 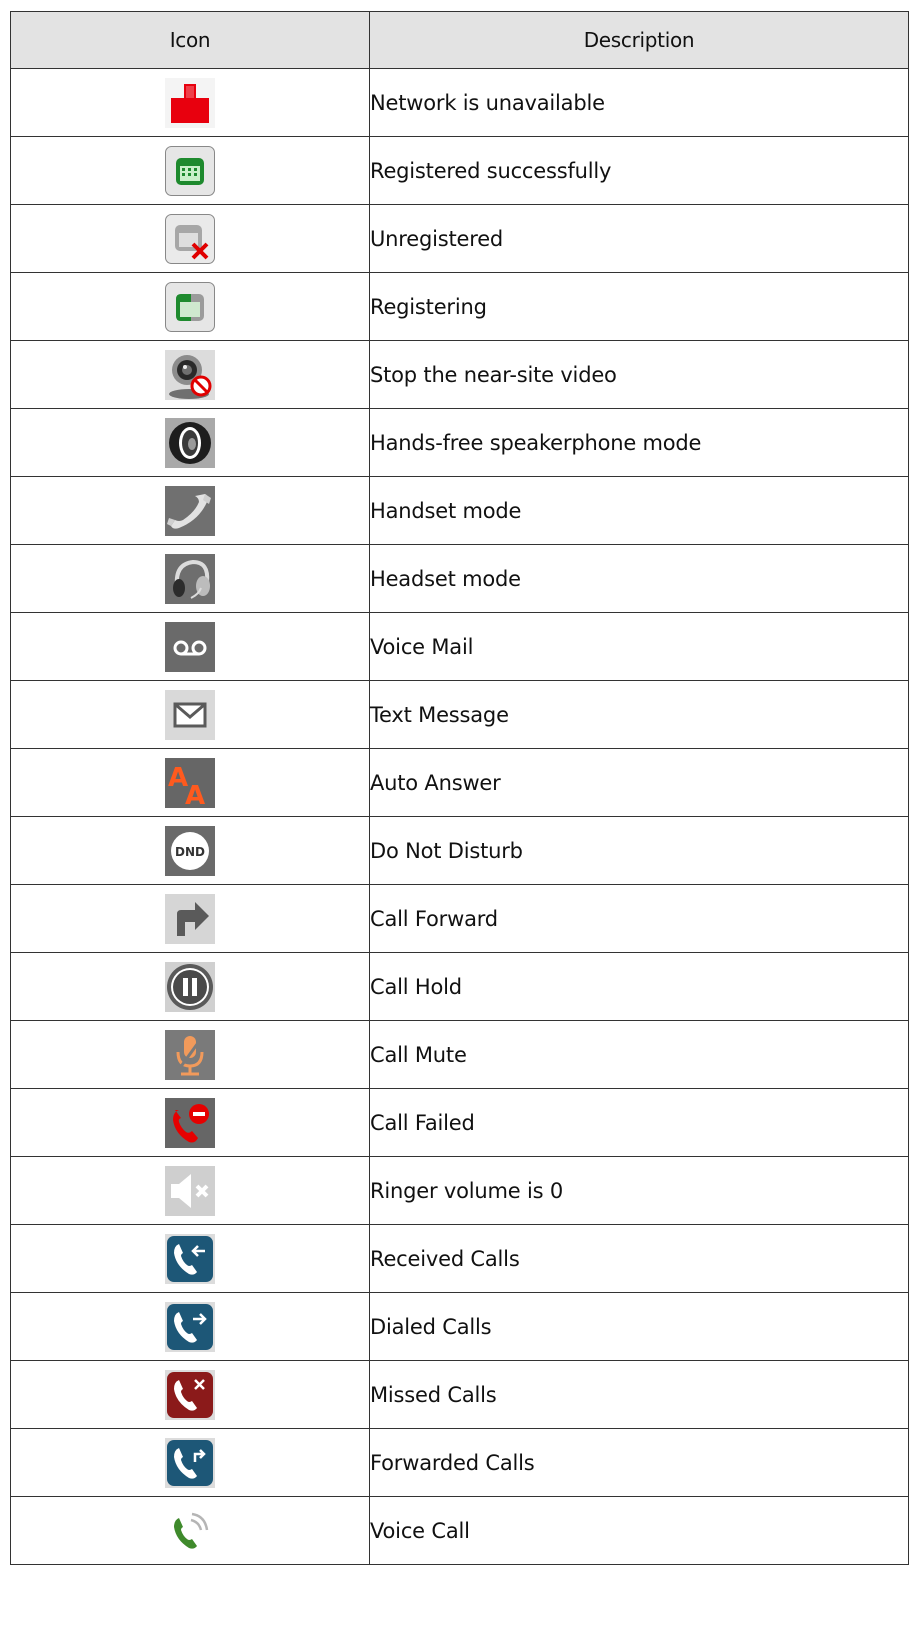 What do you see at coordinates (639, 1190) in the screenshot?
I see `row-description: Ringer volume is 0` at bounding box center [639, 1190].